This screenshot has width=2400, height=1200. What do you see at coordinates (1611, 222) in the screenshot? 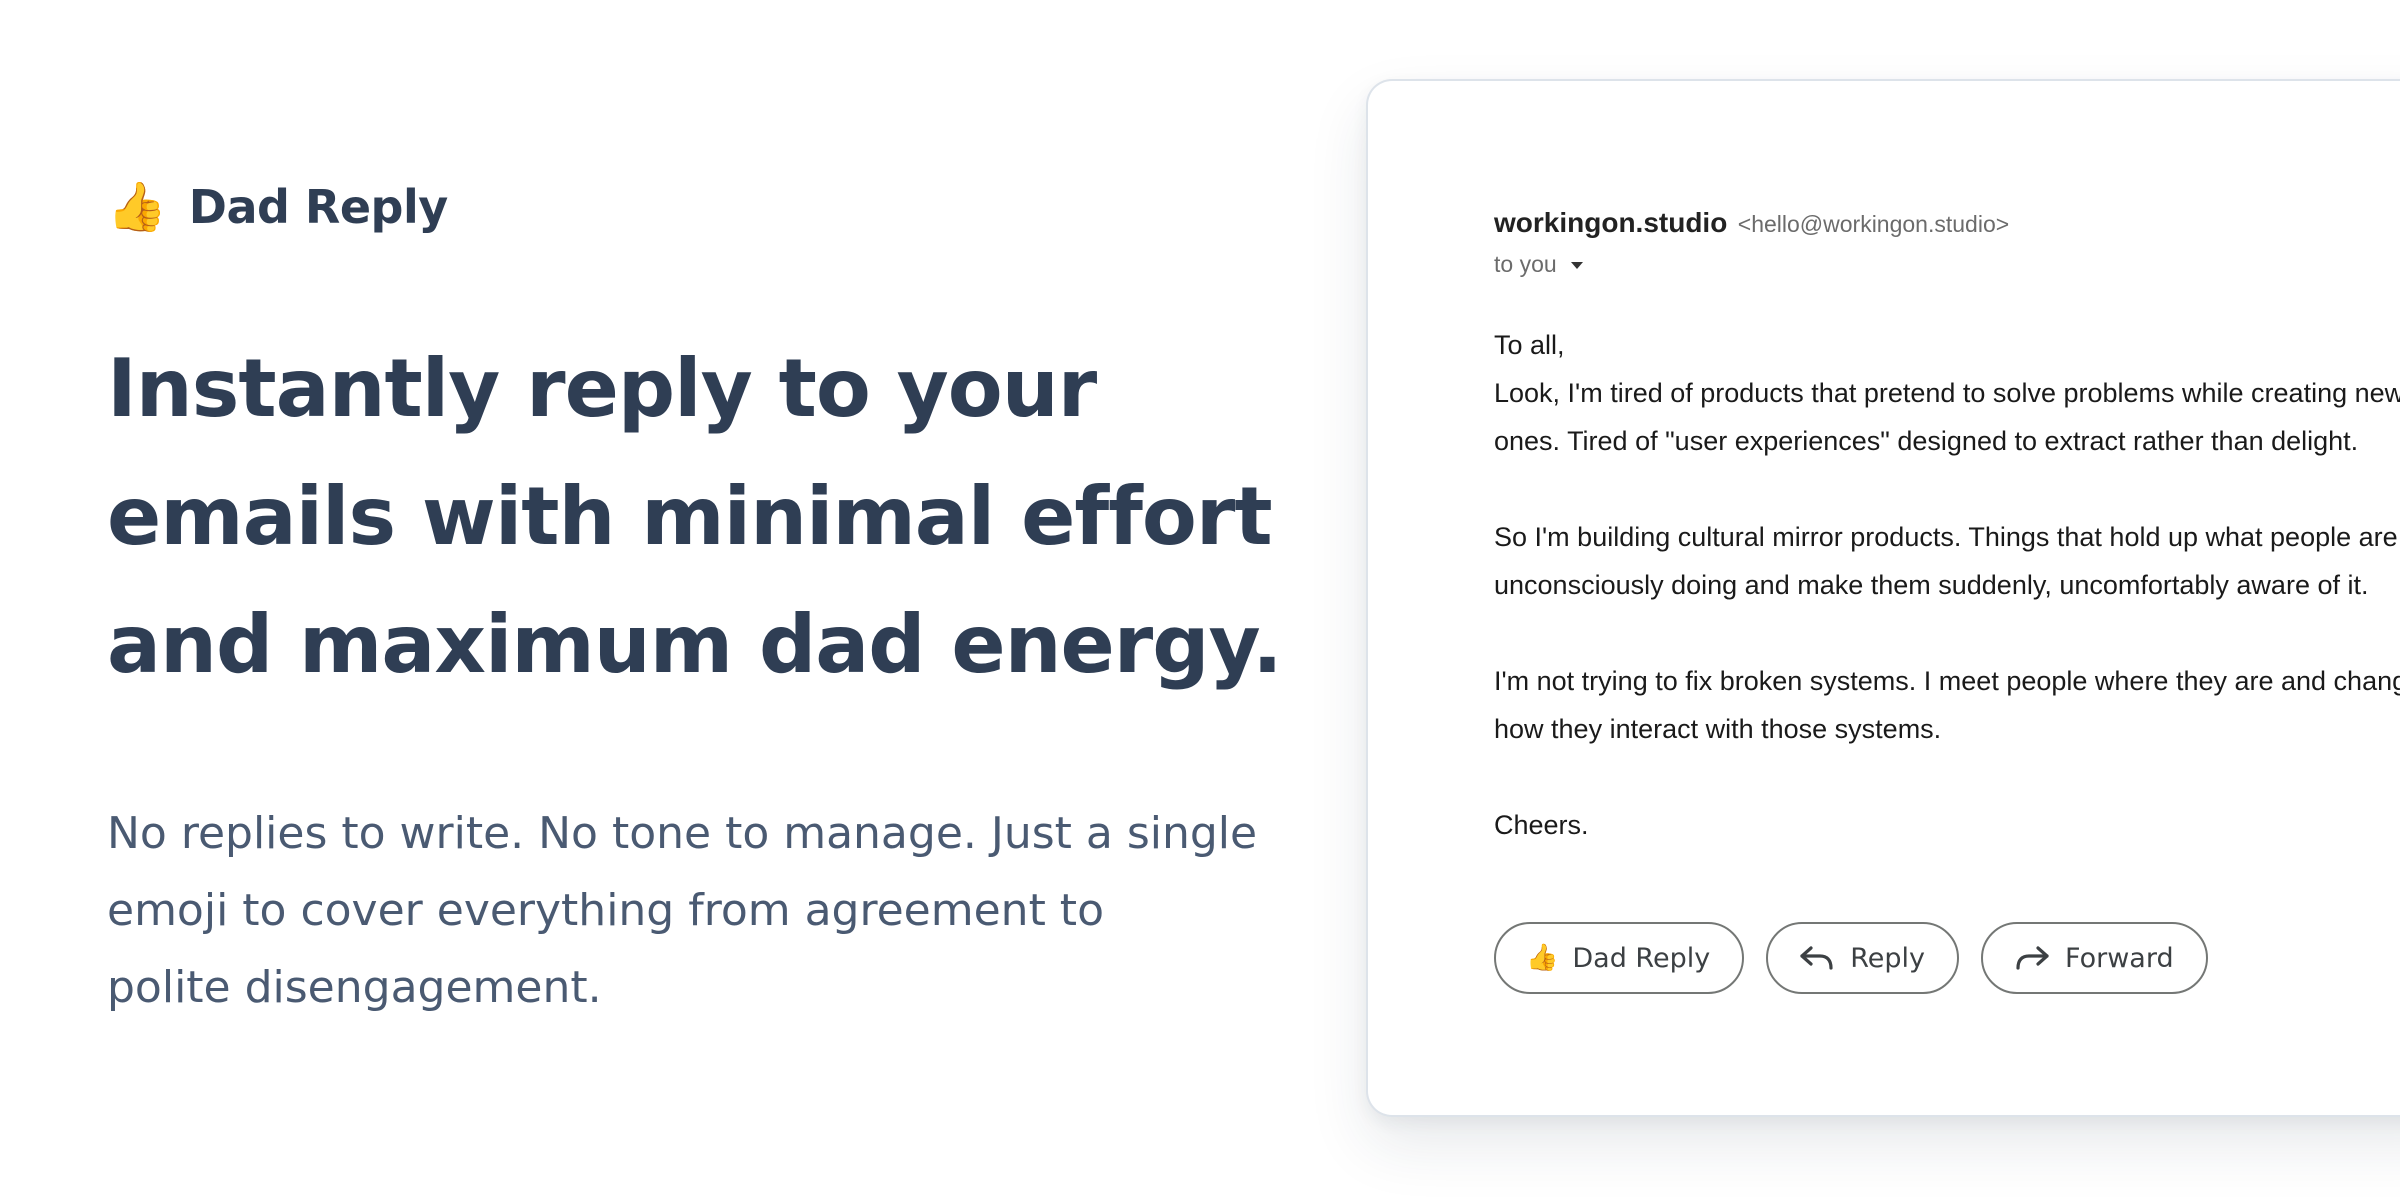
I see `sender-name: workingon.studio` at bounding box center [1611, 222].